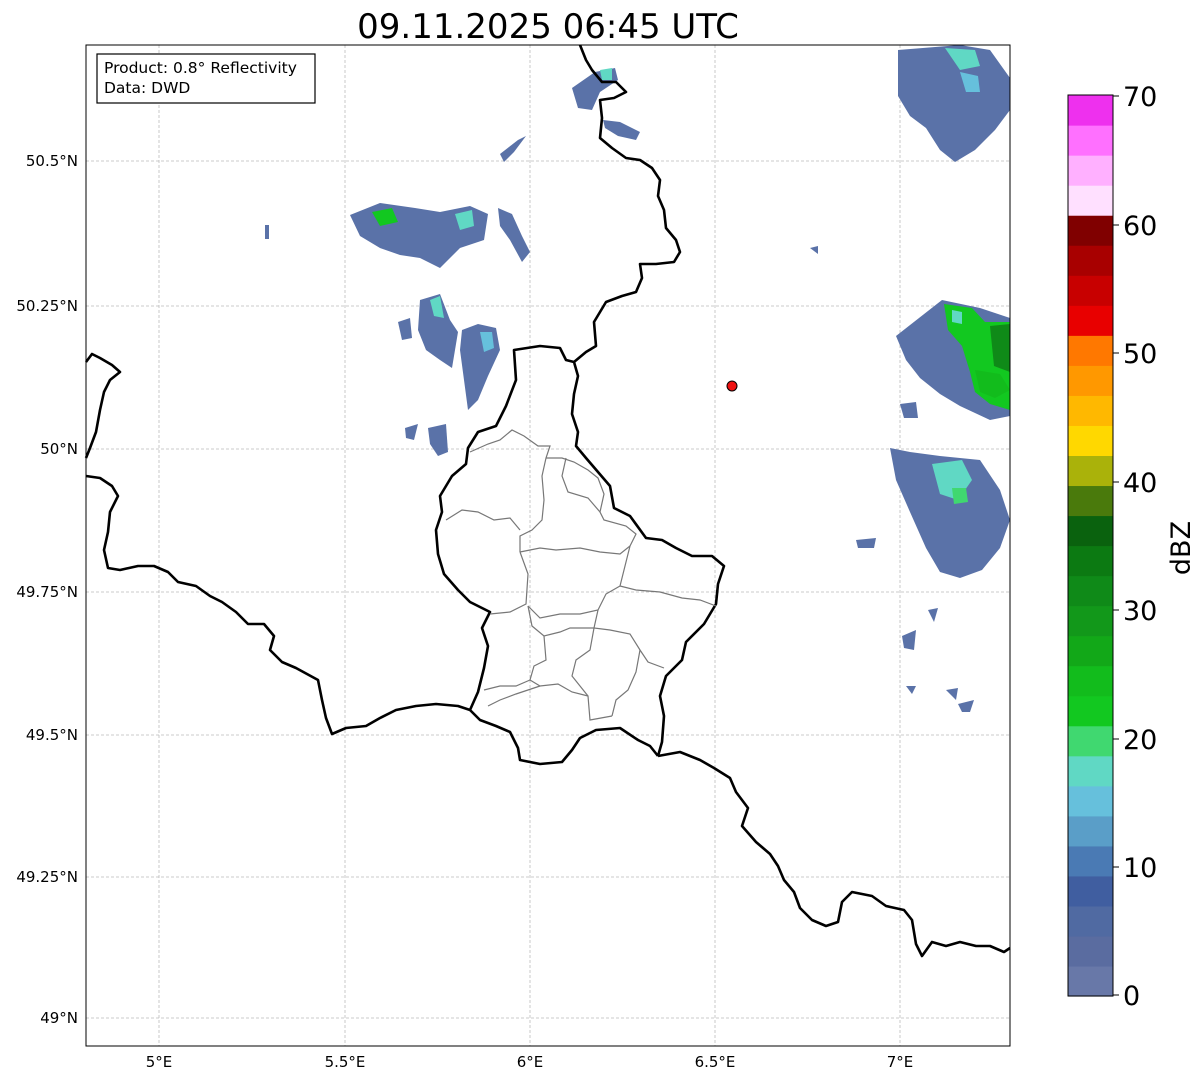 The height and width of the screenshot is (1085, 1202). Describe the element at coordinates (715, 1062) in the screenshot. I see `x-tick-label: 6.5°E` at that location.